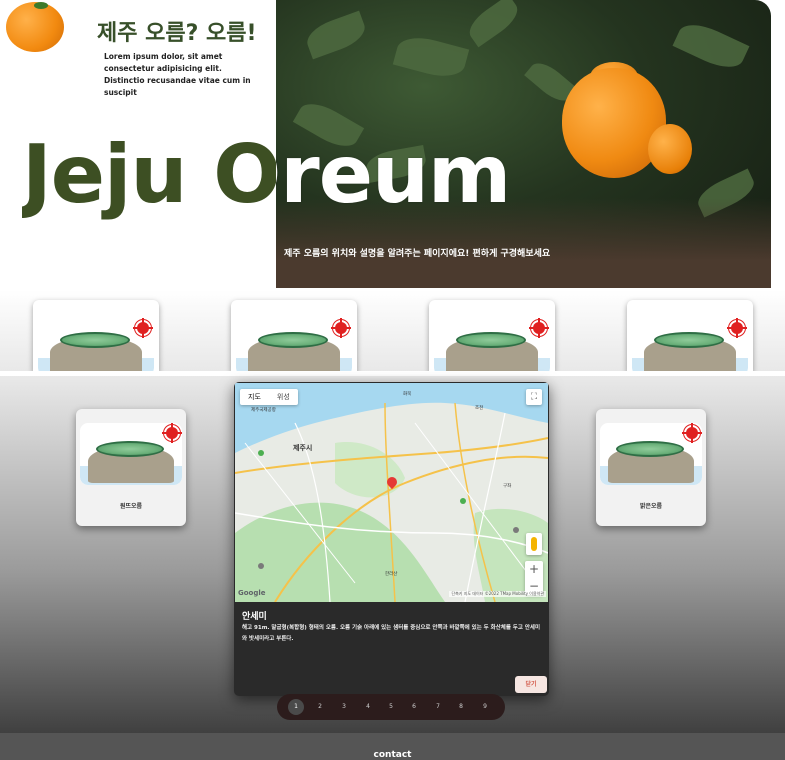 This screenshot has height=760, width=785. What do you see at coordinates (177, 33) in the screenshot?
I see `page-title: 제주 오름? 오름!` at bounding box center [177, 33].